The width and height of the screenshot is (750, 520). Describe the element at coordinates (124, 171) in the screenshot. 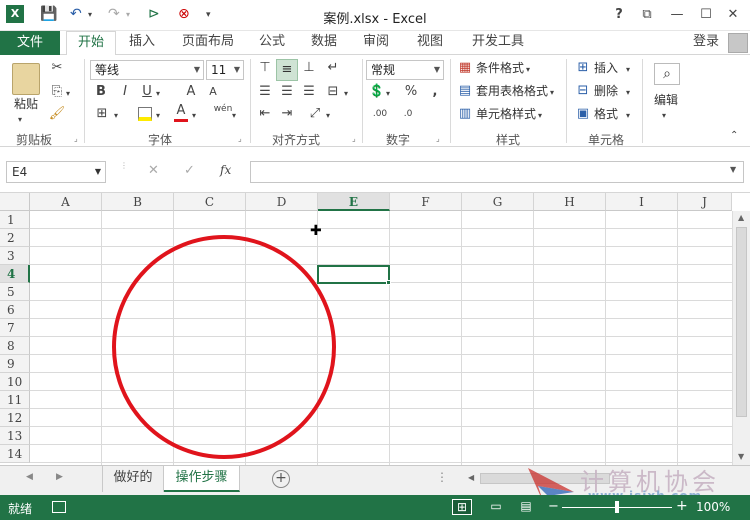

I see `formula-bar-grip: ⋮` at that location.